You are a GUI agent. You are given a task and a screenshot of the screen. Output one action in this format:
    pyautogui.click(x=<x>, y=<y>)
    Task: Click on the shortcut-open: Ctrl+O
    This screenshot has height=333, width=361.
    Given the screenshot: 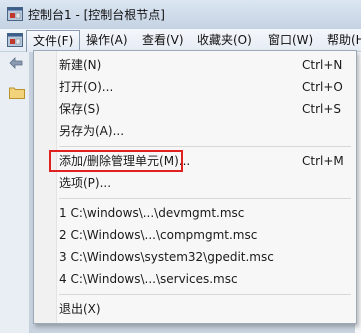 What is the action you would take?
    pyautogui.click(x=322, y=87)
    